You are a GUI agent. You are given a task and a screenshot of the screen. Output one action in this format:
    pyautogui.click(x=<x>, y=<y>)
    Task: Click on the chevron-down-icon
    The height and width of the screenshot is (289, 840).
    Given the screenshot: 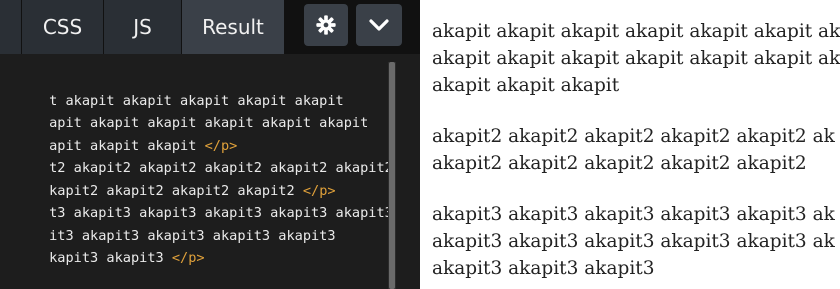 What is the action you would take?
    pyautogui.click(x=379, y=25)
    